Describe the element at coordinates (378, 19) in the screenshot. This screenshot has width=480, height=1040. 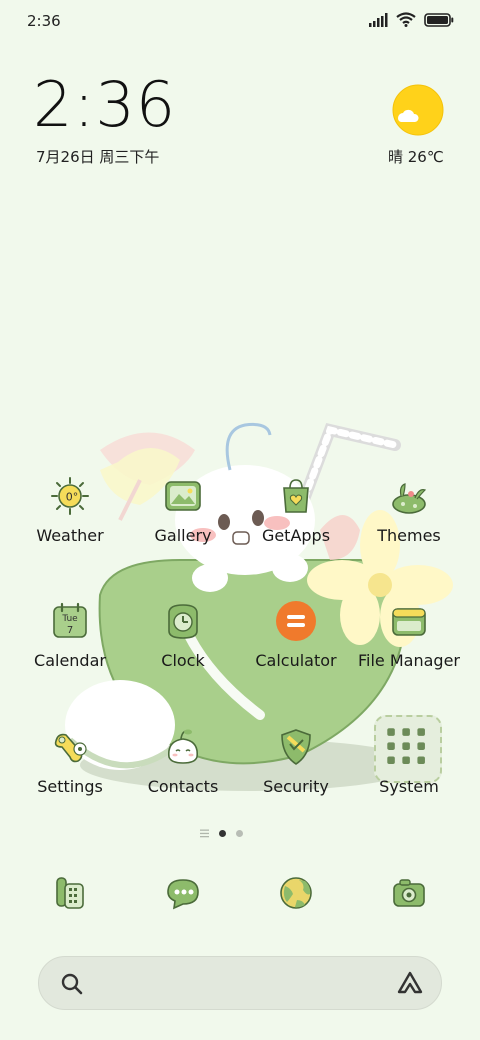
I see `signal-icon` at that location.